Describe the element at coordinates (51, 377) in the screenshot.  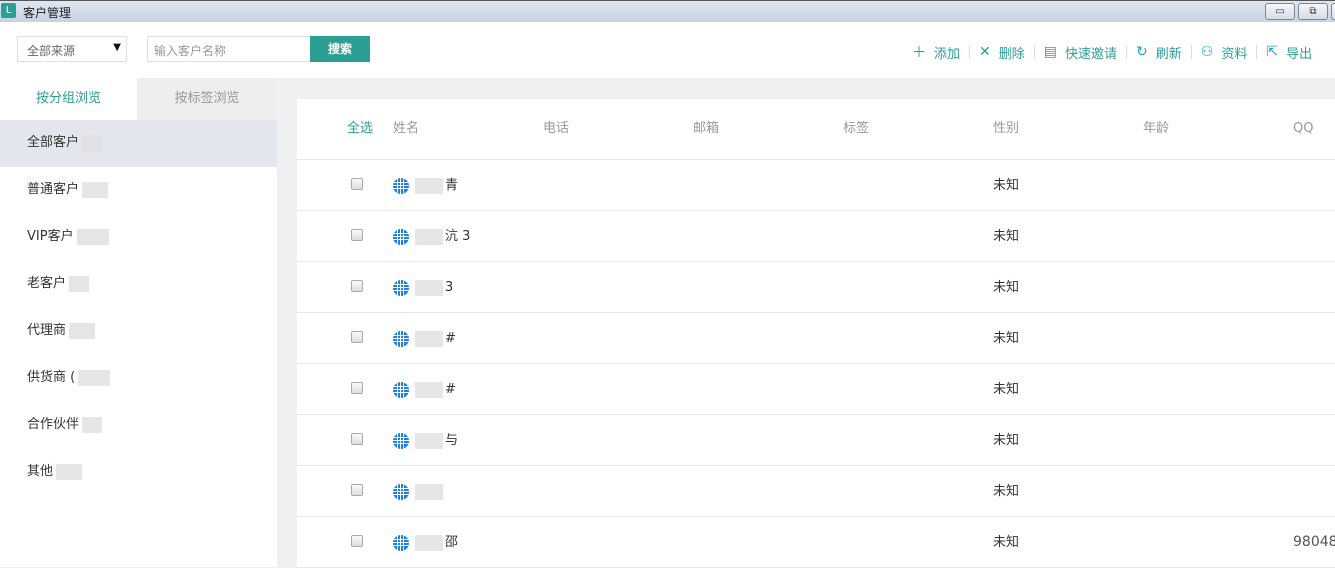
I see `group-label: 供货商 (` at that location.